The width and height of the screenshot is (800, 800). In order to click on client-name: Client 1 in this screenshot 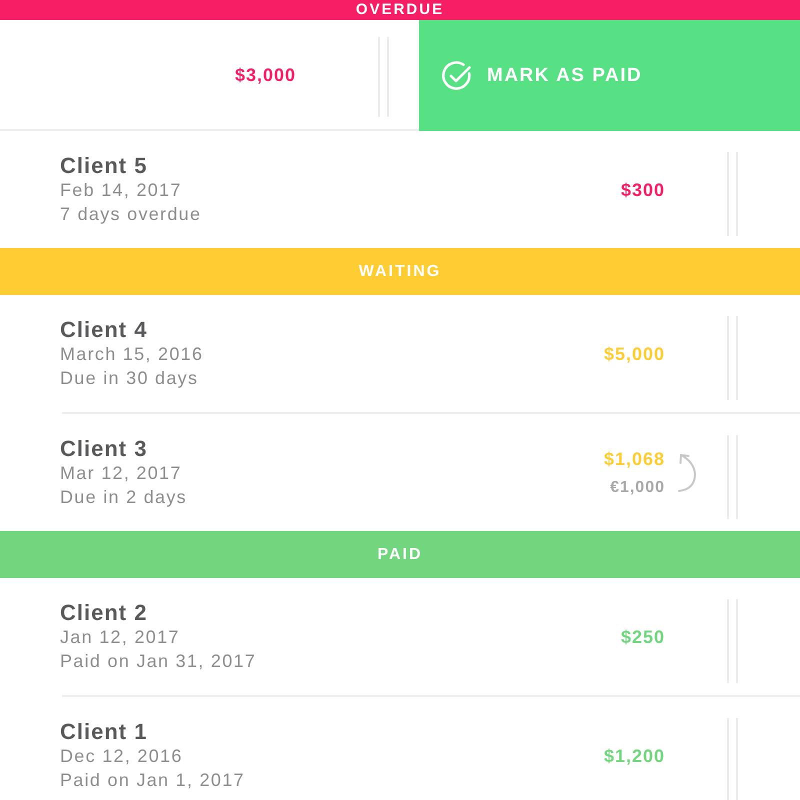, I will do `click(104, 732)`.